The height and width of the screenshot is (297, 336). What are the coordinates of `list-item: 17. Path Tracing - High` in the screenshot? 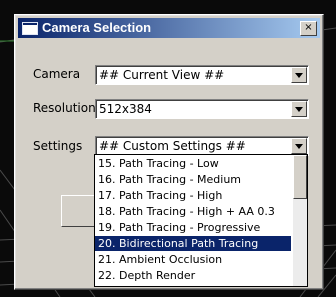 It's located at (193, 195).